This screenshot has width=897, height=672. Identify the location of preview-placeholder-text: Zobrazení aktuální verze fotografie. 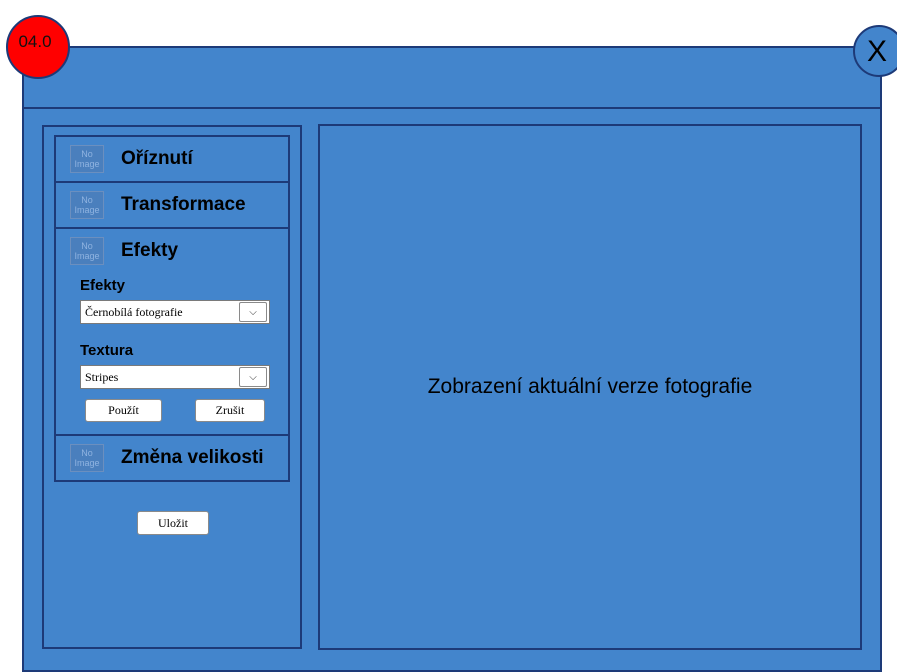
(590, 386).